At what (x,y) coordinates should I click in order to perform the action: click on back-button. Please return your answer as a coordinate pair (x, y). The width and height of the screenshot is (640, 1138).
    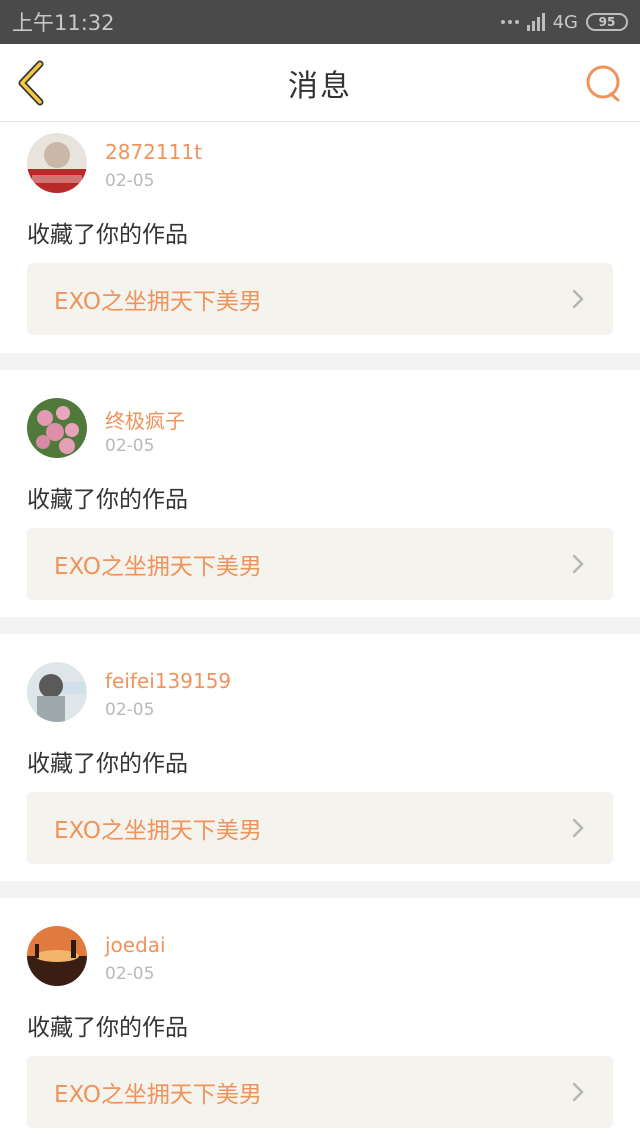
    Looking at the image, I should click on (34, 83).